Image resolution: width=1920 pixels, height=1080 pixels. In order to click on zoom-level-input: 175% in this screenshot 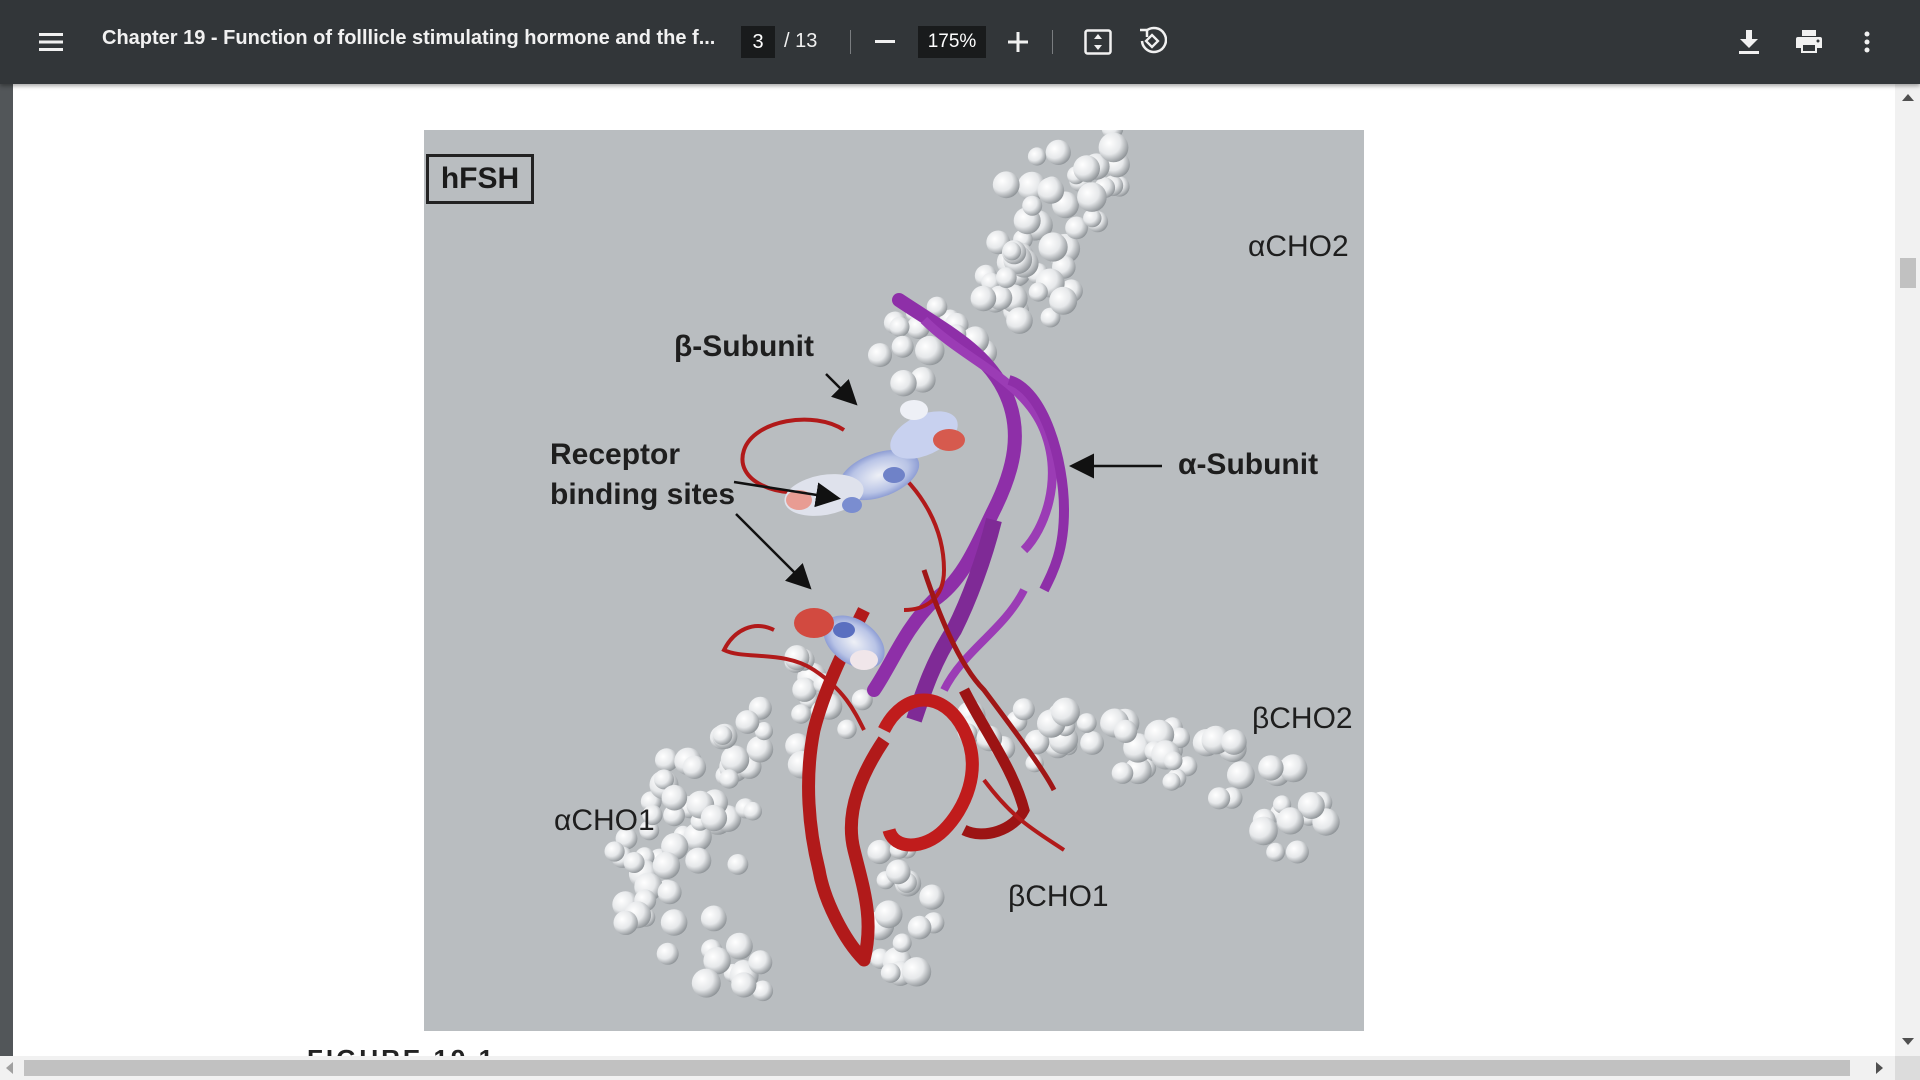, I will do `click(952, 42)`.